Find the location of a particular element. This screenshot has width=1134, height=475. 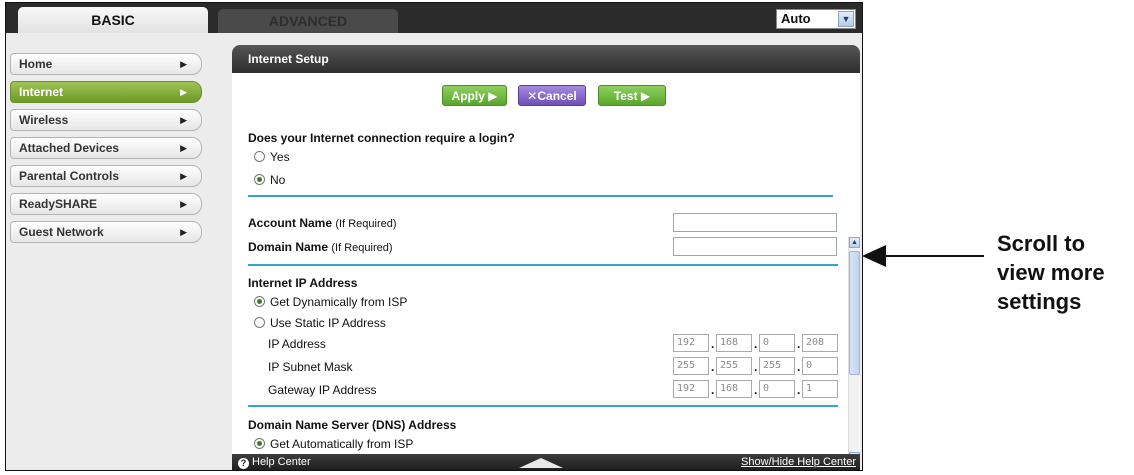

login-no-label: No is located at coordinates (278, 180).